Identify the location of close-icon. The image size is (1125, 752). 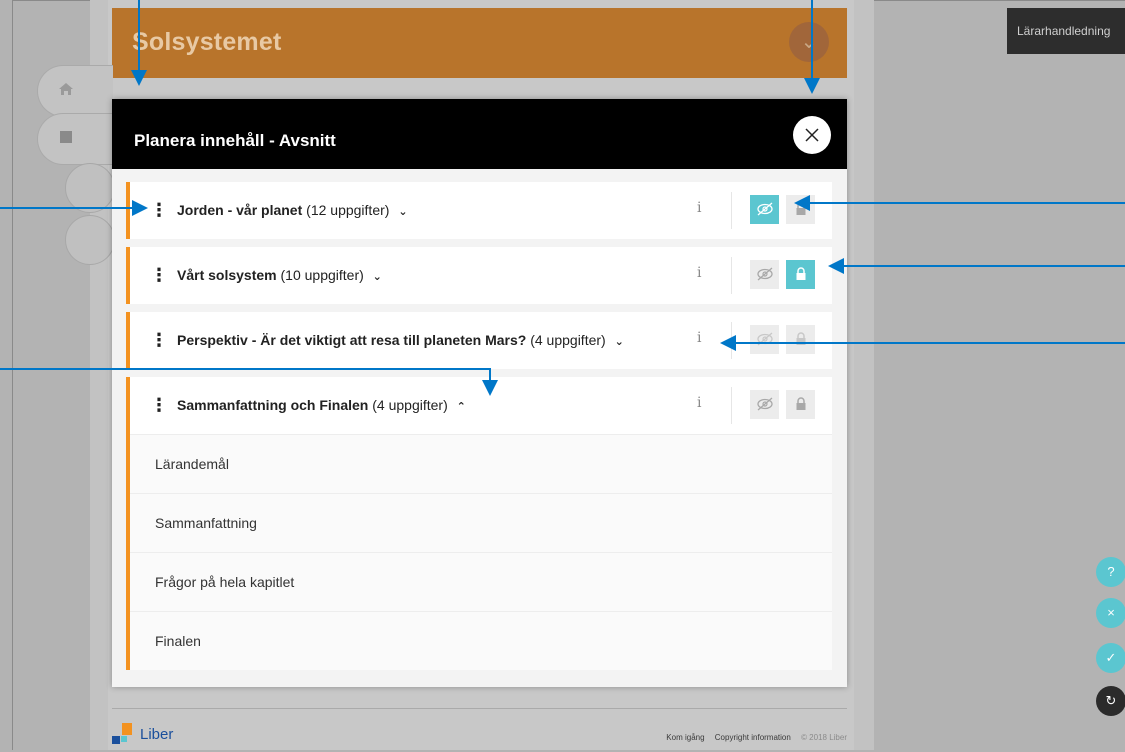
(812, 135).